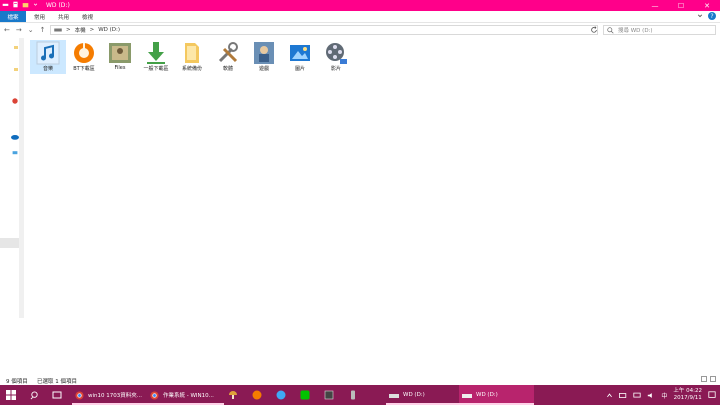  What do you see at coordinates (687, 395) in the screenshot?
I see `clock: 上午 04:22 2017/9/11` at bounding box center [687, 395].